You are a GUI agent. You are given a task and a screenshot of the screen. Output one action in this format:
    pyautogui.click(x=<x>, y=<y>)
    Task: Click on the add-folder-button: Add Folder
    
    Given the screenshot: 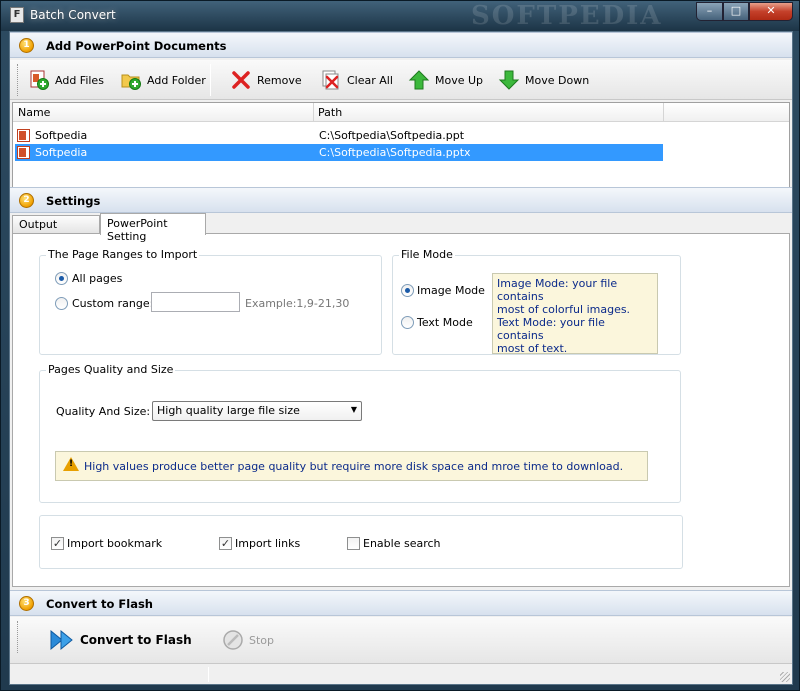 What is the action you would take?
    pyautogui.click(x=163, y=80)
    